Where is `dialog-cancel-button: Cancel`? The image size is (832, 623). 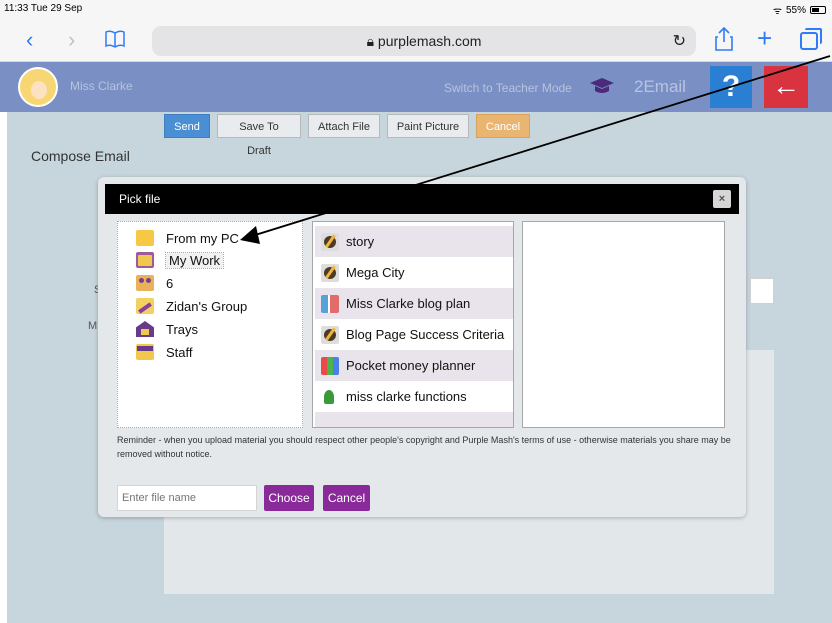 dialog-cancel-button: Cancel is located at coordinates (346, 498).